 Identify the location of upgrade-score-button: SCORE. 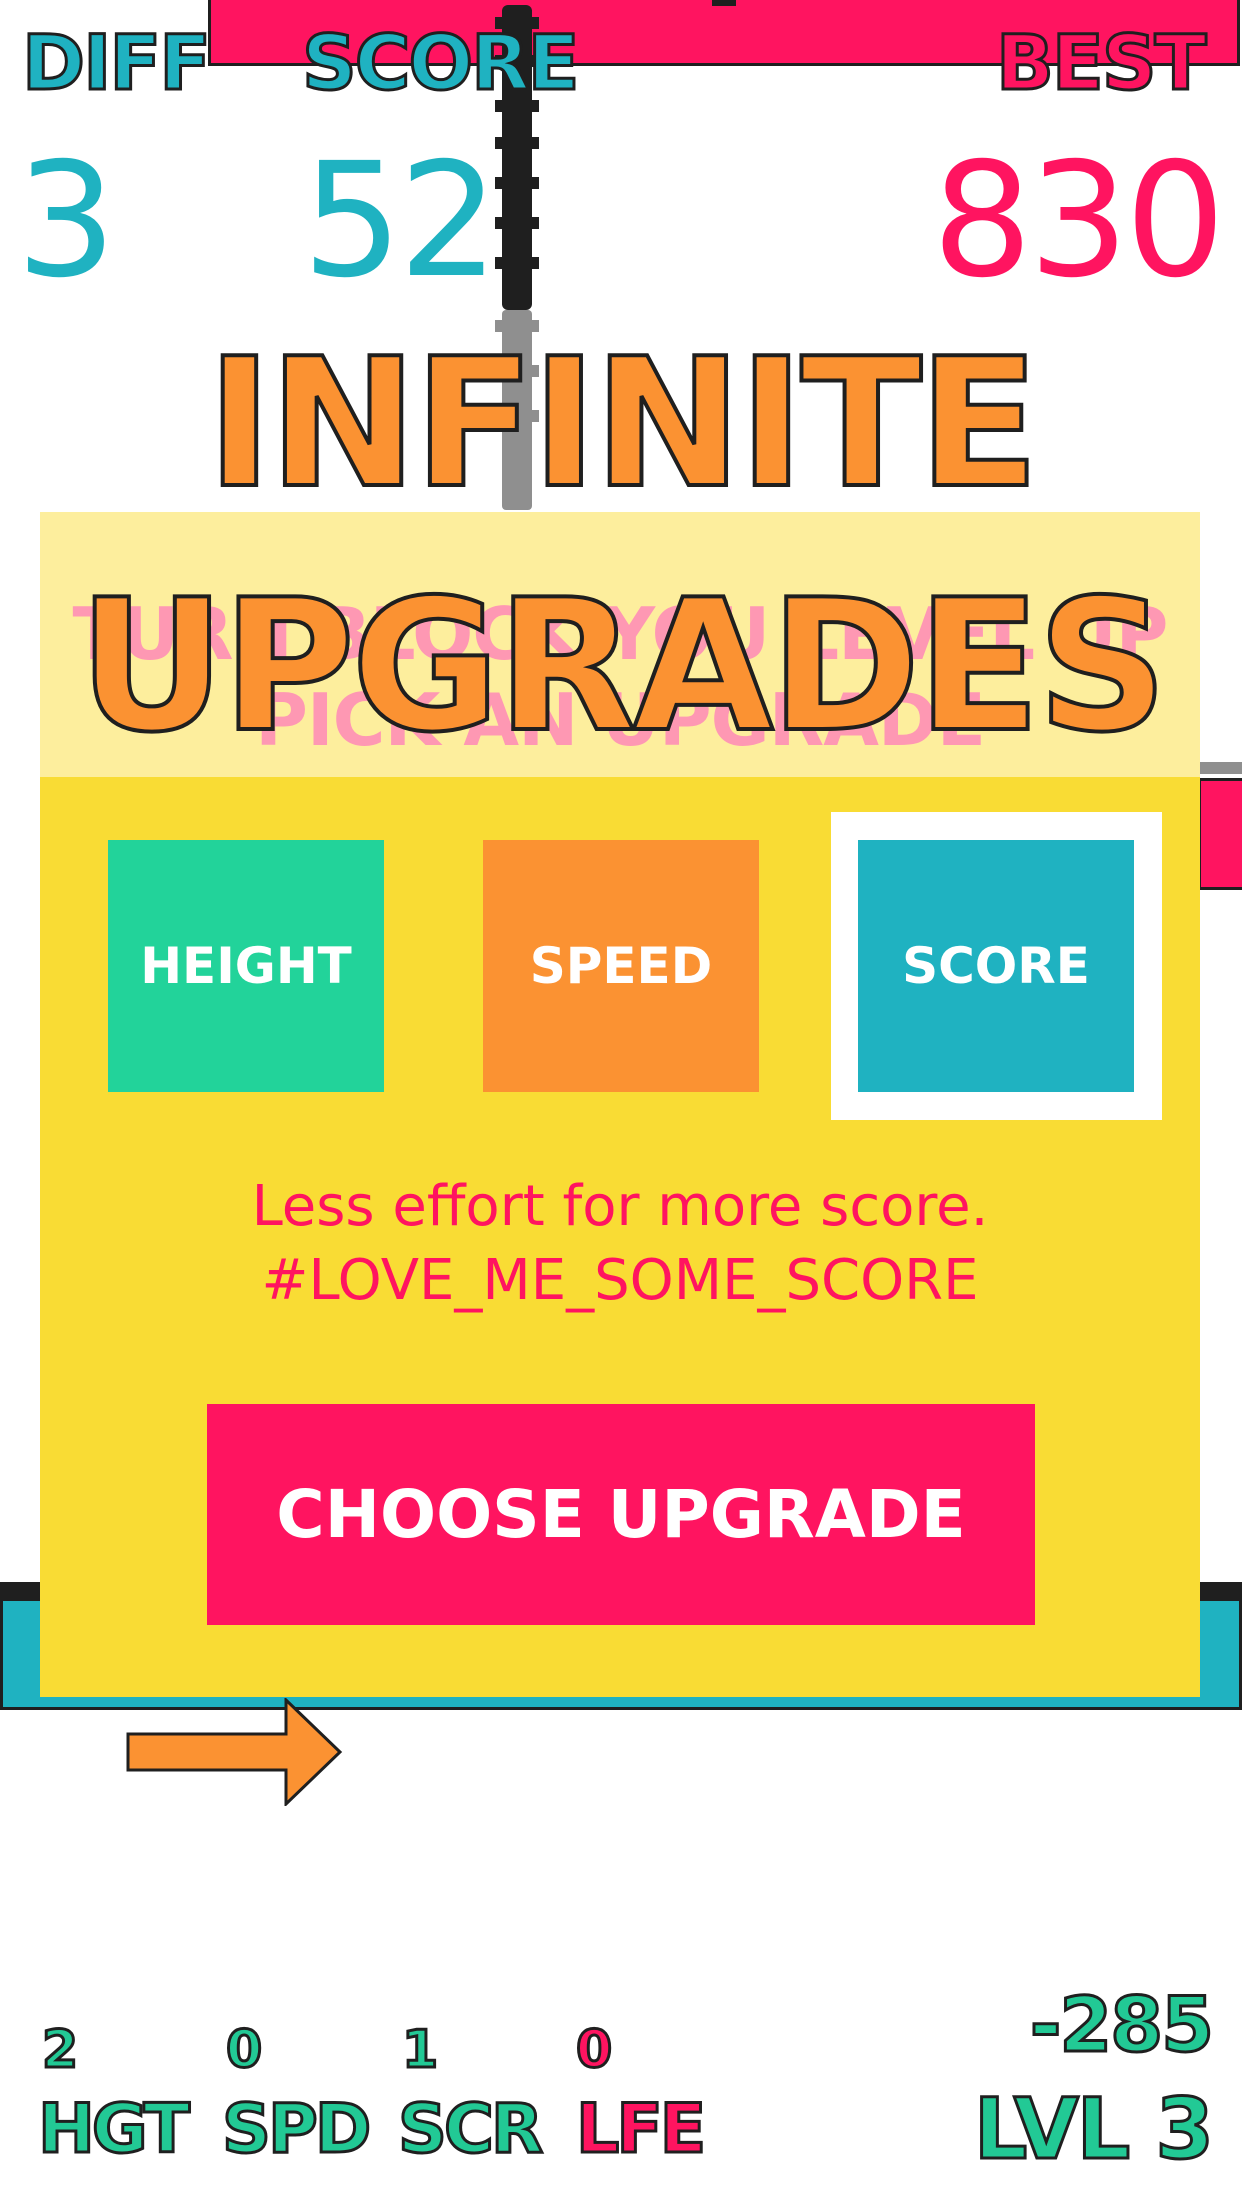
(996, 966).